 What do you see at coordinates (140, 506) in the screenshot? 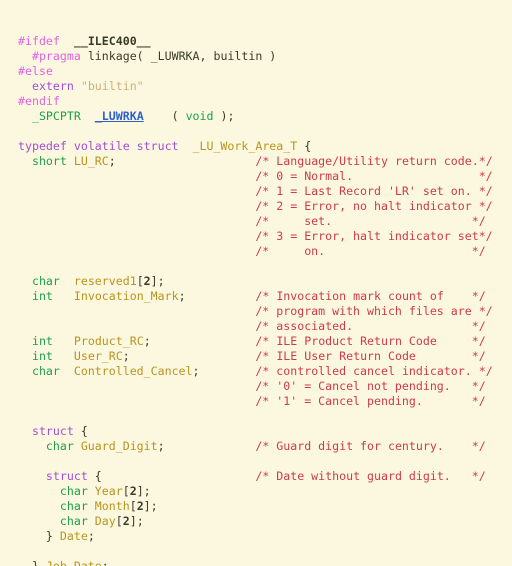
I see `code-token-number: 2` at bounding box center [140, 506].